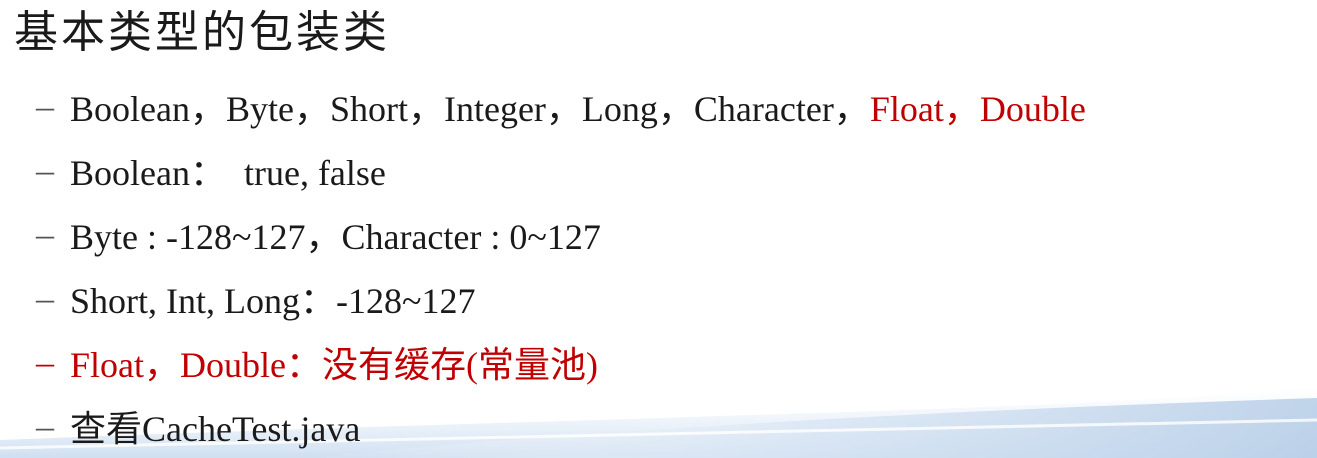 This screenshot has height=458, width=1317. What do you see at coordinates (228, 173) in the screenshot?
I see `bullet-text: Boolean： true, false` at bounding box center [228, 173].